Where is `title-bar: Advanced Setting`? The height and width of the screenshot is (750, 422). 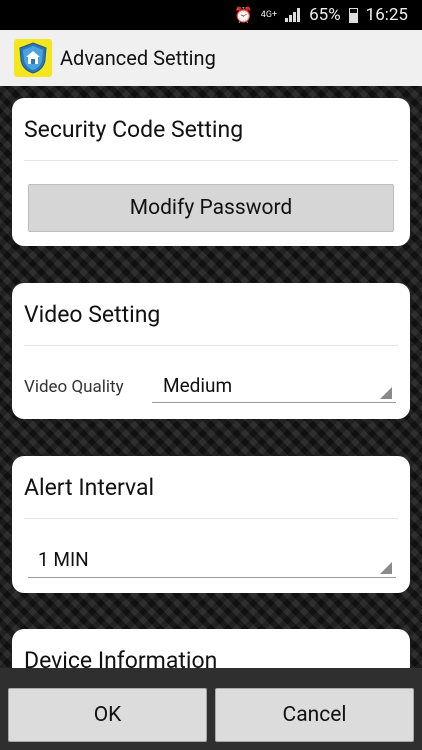
title-bar: Advanced Setting is located at coordinates (211, 58).